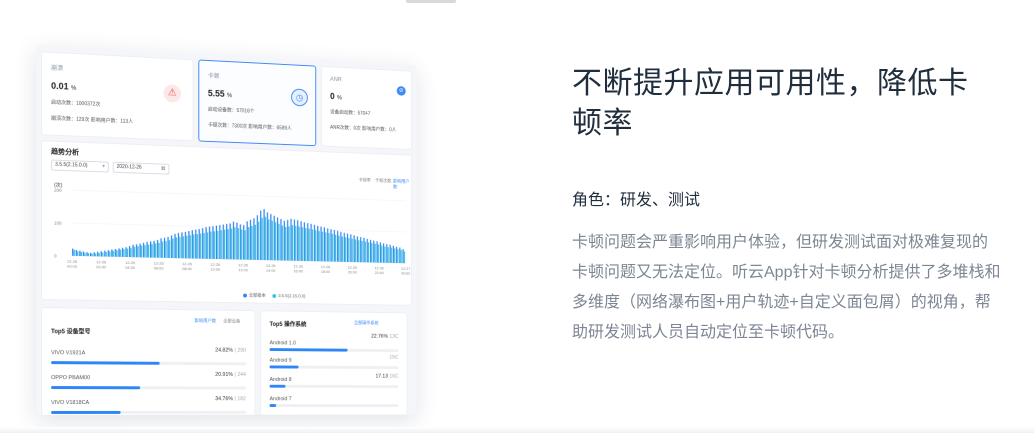  Describe the element at coordinates (148, 356) in the screenshot. I see `list-item: VIVO V1921A 24.82% | 290` at that location.